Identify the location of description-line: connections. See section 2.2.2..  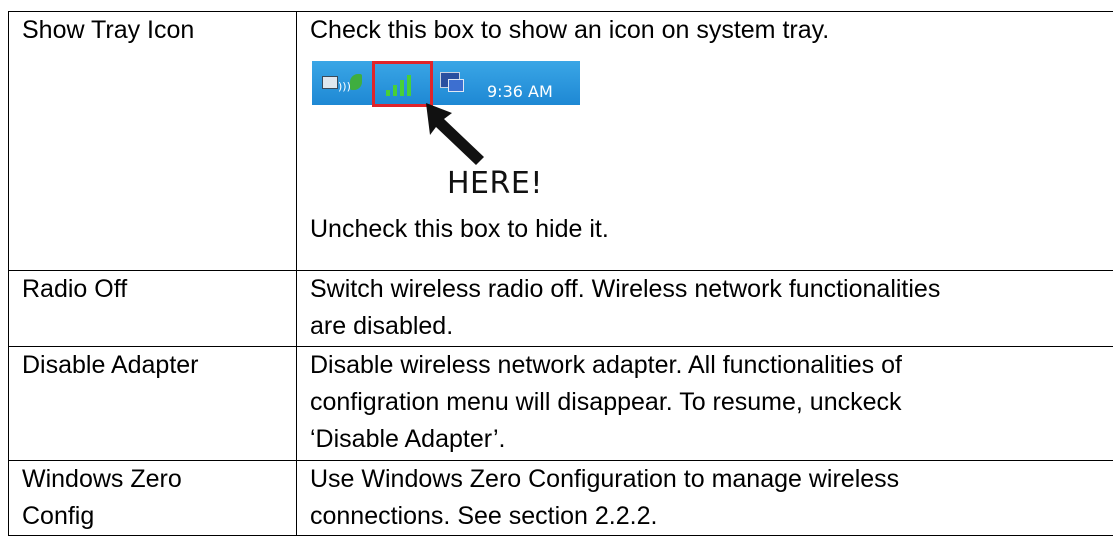
(484, 516).